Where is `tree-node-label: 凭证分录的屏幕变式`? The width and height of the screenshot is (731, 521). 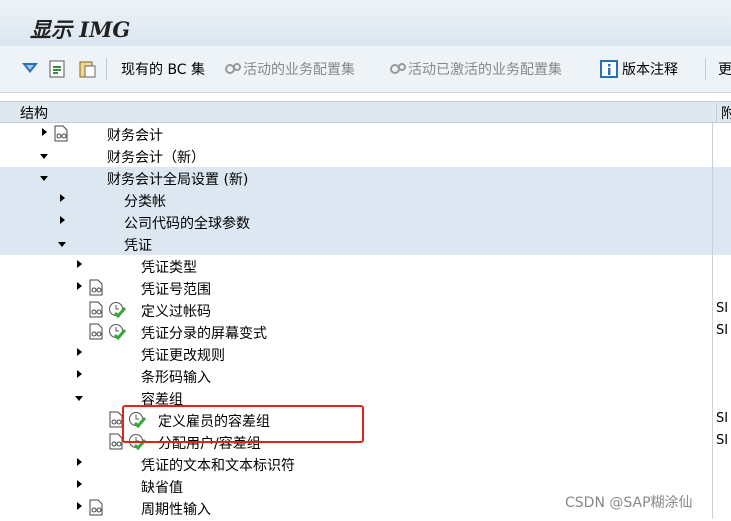
tree-node-label: 凭证分录的屏幕变式 is located at coordinates (204, 333).